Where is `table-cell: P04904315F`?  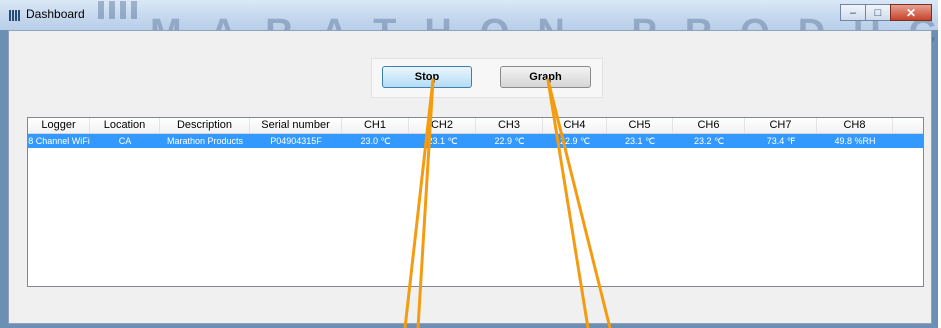
table-cell: P04904315F is located at coordinates (296, 141).